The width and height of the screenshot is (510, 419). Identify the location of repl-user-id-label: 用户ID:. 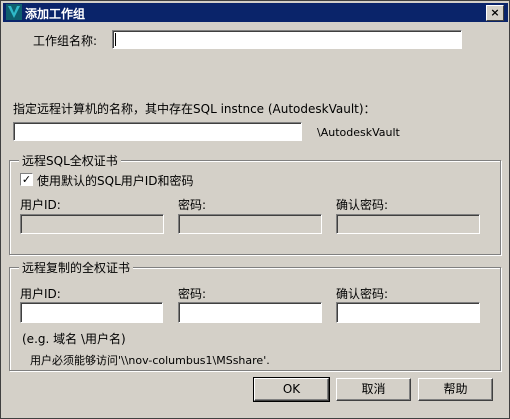
(40, 294).